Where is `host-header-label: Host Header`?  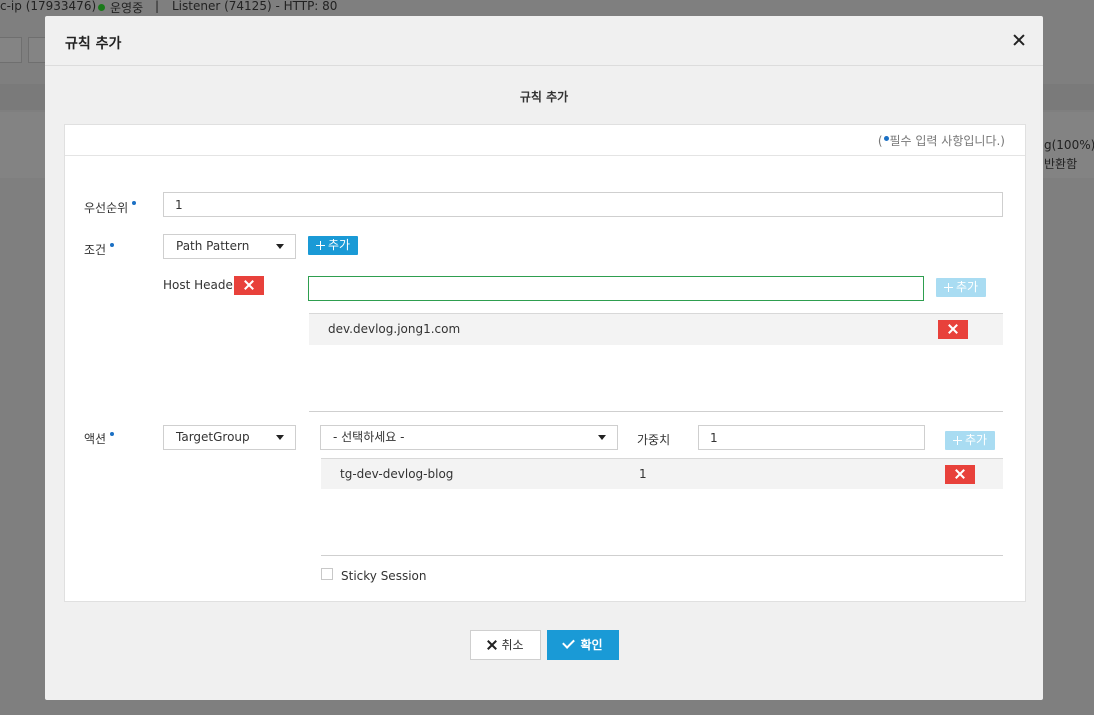
host-header-label: Host Header is located at coordinates (200, 285).